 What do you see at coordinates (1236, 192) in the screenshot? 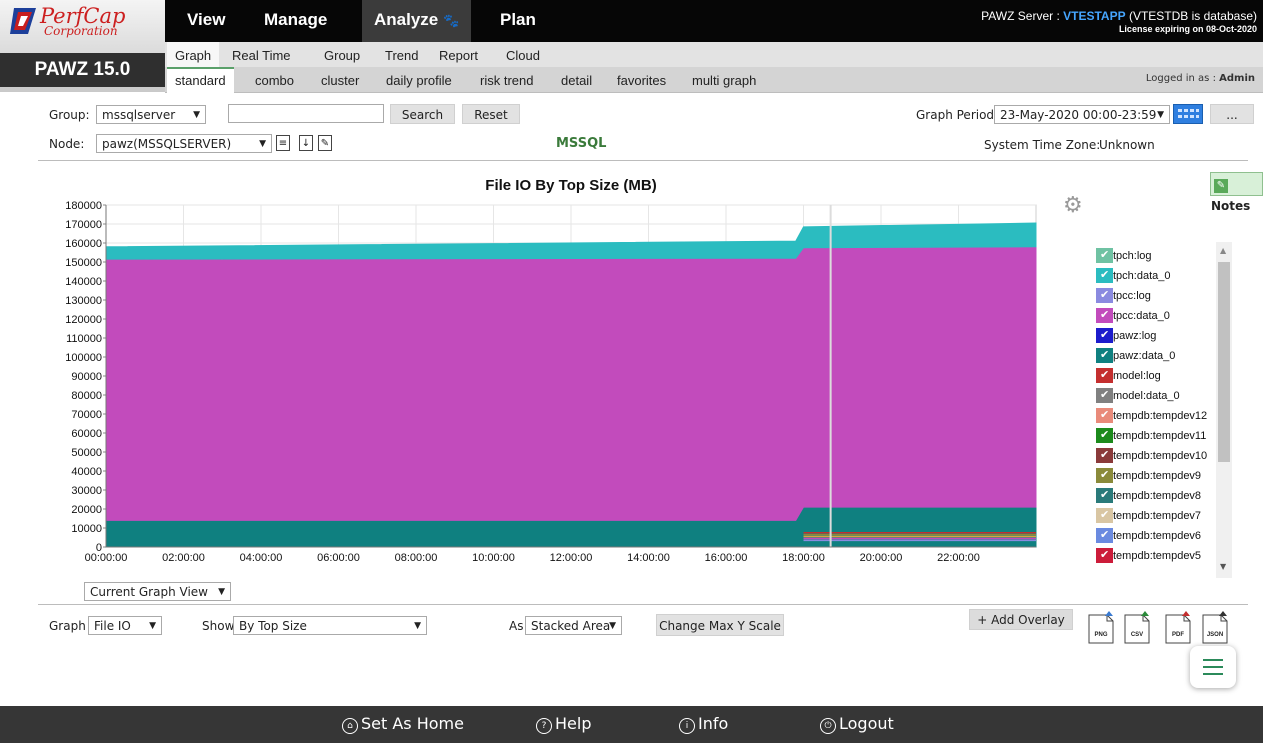
I see `notes-button: ✎ Notes` at bounding box center [1236, 192].